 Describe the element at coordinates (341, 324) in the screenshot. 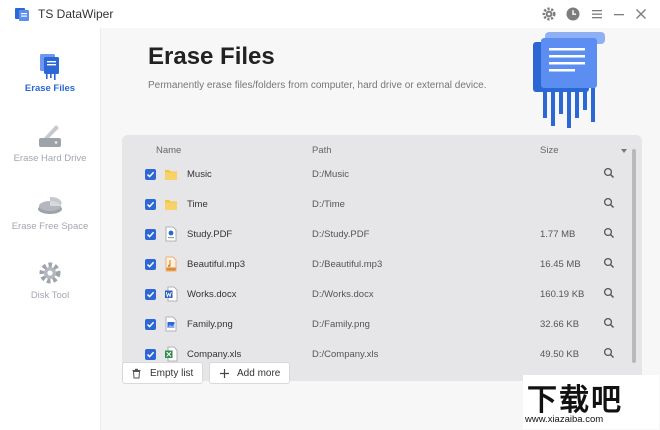

I see `file-path: D:/Family.png` at that location.